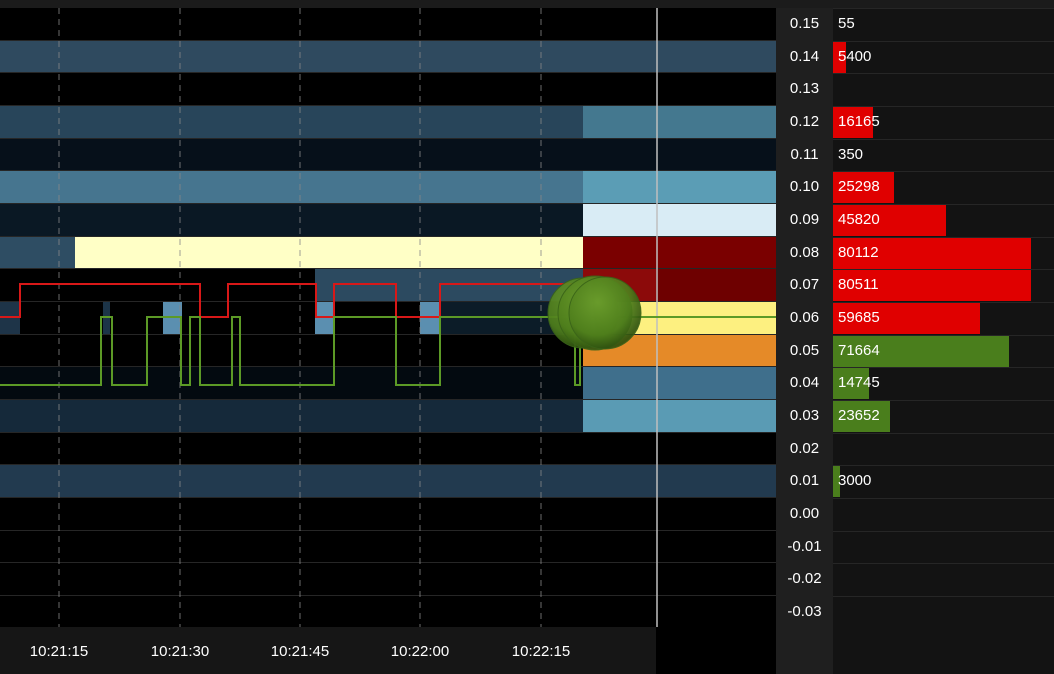  I want to click on price-level-label: 0.14, so click(804, 56).